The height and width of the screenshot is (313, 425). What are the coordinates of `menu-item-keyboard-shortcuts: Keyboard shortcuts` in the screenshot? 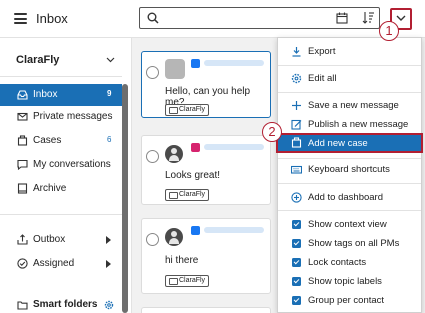 It's located at (349, 169).